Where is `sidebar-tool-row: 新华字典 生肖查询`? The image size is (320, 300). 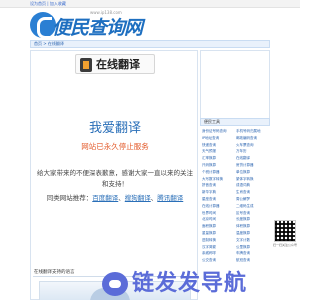
sidebar-tool-row: 新华字典 生肖查询 is located at coordinates (235, 192).